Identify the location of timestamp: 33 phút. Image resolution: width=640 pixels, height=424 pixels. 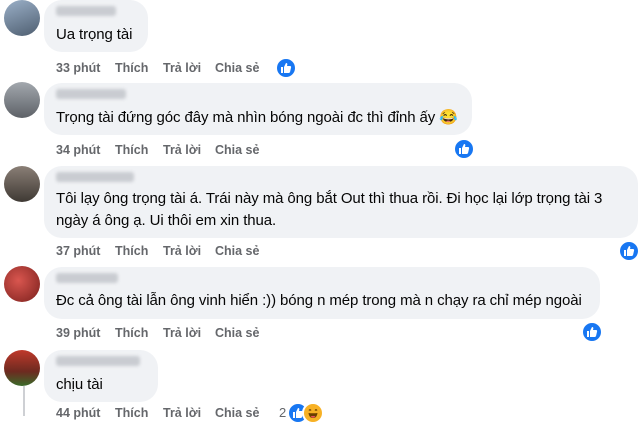
(78, 68).